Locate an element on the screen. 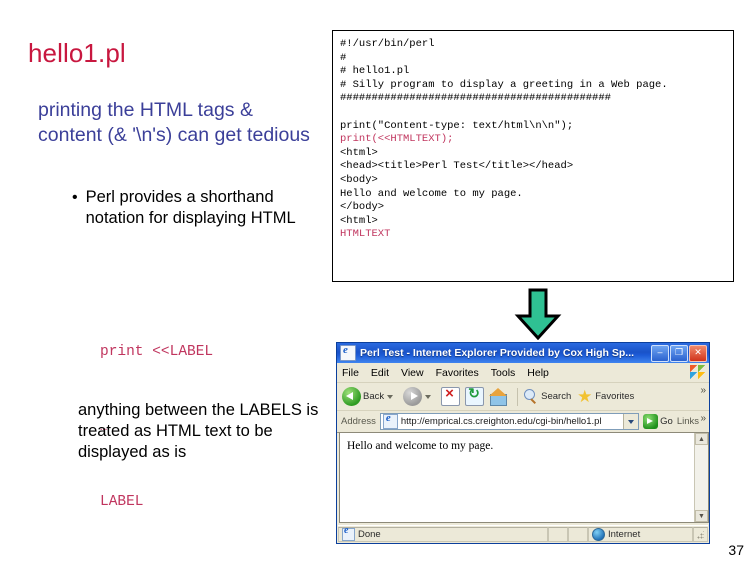 This screenshot has width=756, height=576. star-icon: ★ is located at coordinates (585, 396).